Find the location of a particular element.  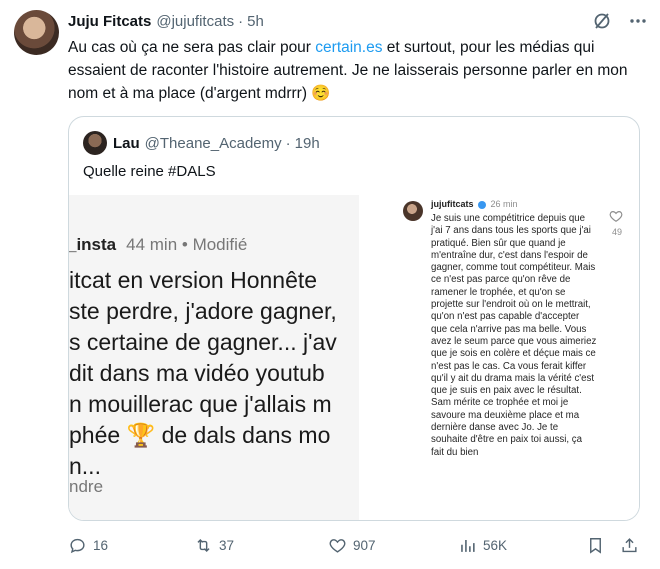

more-icon is located at coordinates (638, 21).